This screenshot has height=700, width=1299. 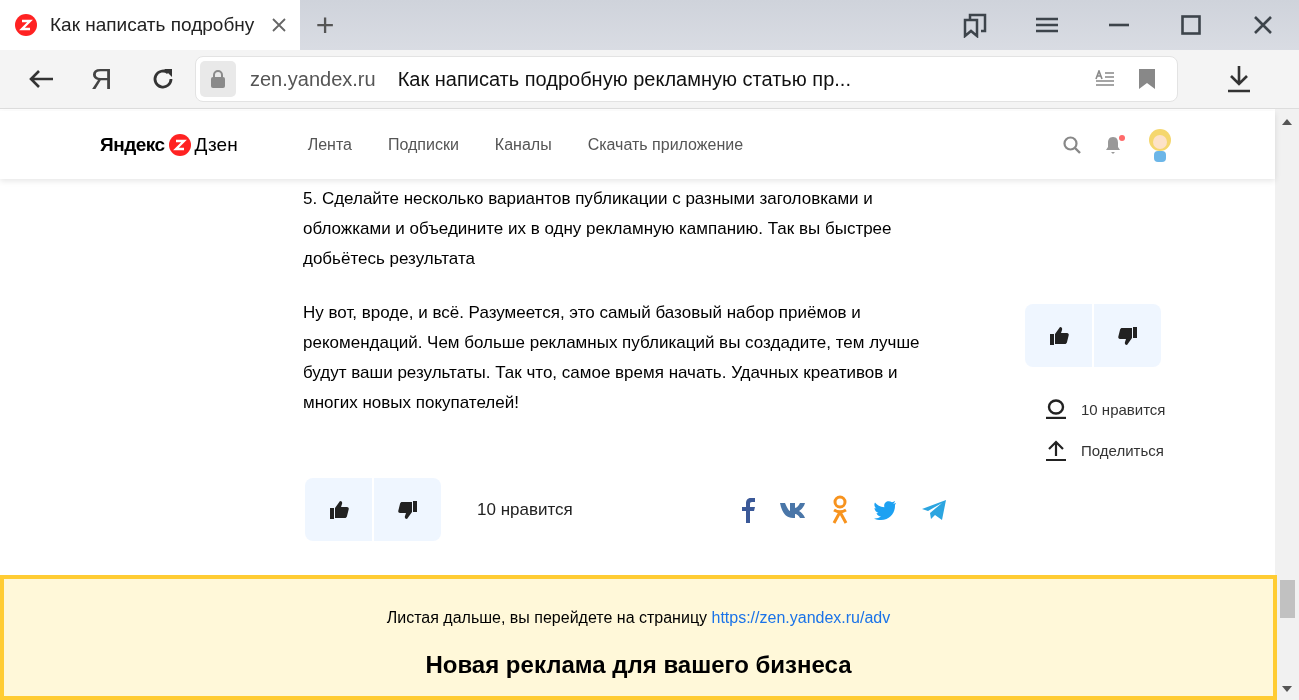 I want to click on next-article-title: Новая реклама для вашего бизнеса, so click(x=638, y=665).